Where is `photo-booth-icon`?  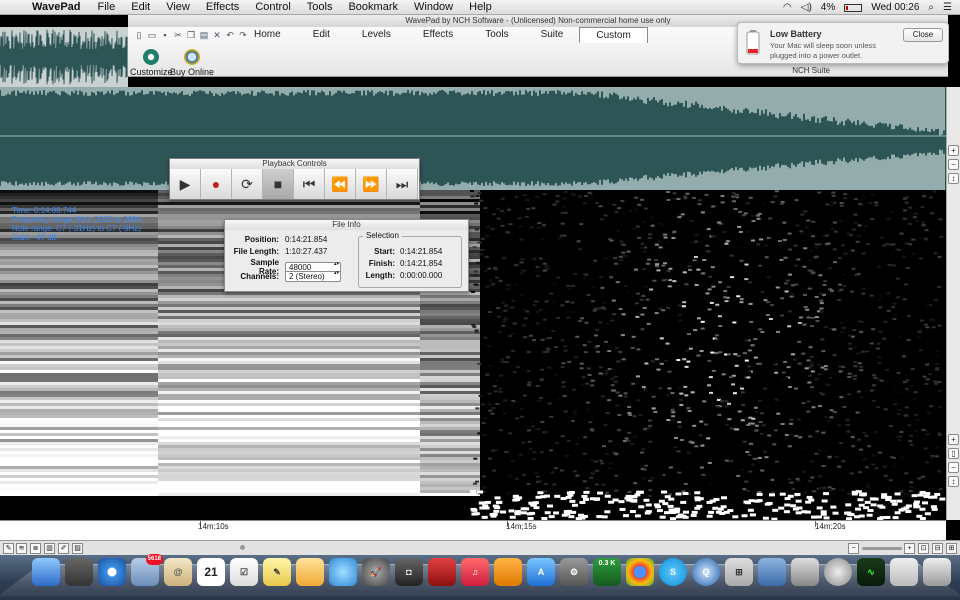 photo-booth-icon is located at coordinates (442, 572).